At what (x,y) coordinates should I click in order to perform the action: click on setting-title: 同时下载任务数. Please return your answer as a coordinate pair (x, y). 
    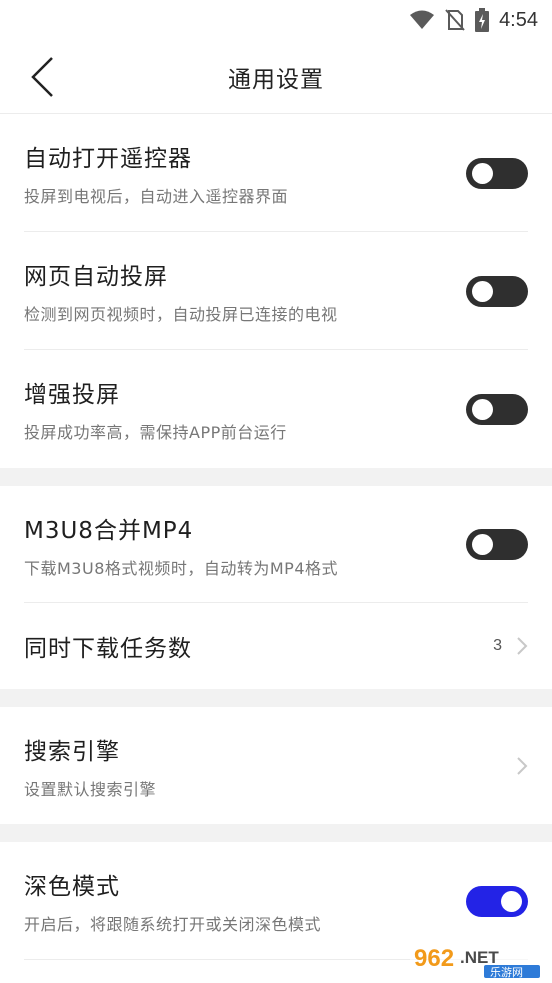
    Looking at the image, I should click on (108, 649).